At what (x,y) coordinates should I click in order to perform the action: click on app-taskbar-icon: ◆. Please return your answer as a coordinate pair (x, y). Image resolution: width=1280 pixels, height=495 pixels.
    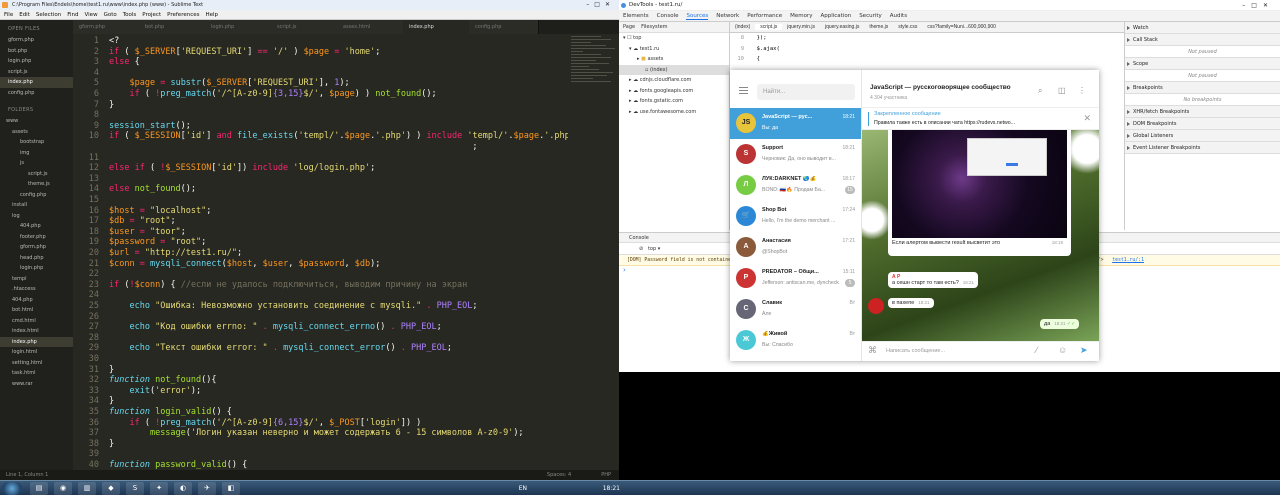
    Looking at the image, I should click on (111, 488).